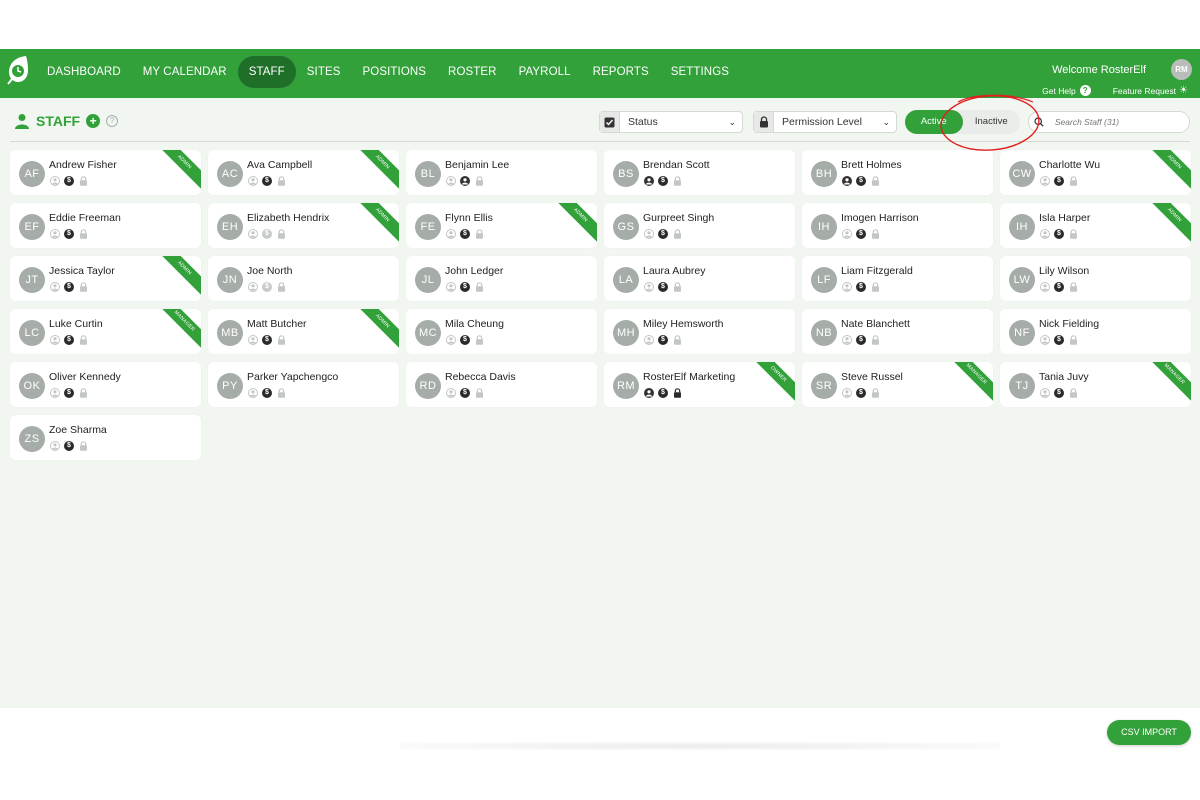  Describe the element at coordinates (112, 121) in the screenshot. I see `help-icon: ?` at that location.